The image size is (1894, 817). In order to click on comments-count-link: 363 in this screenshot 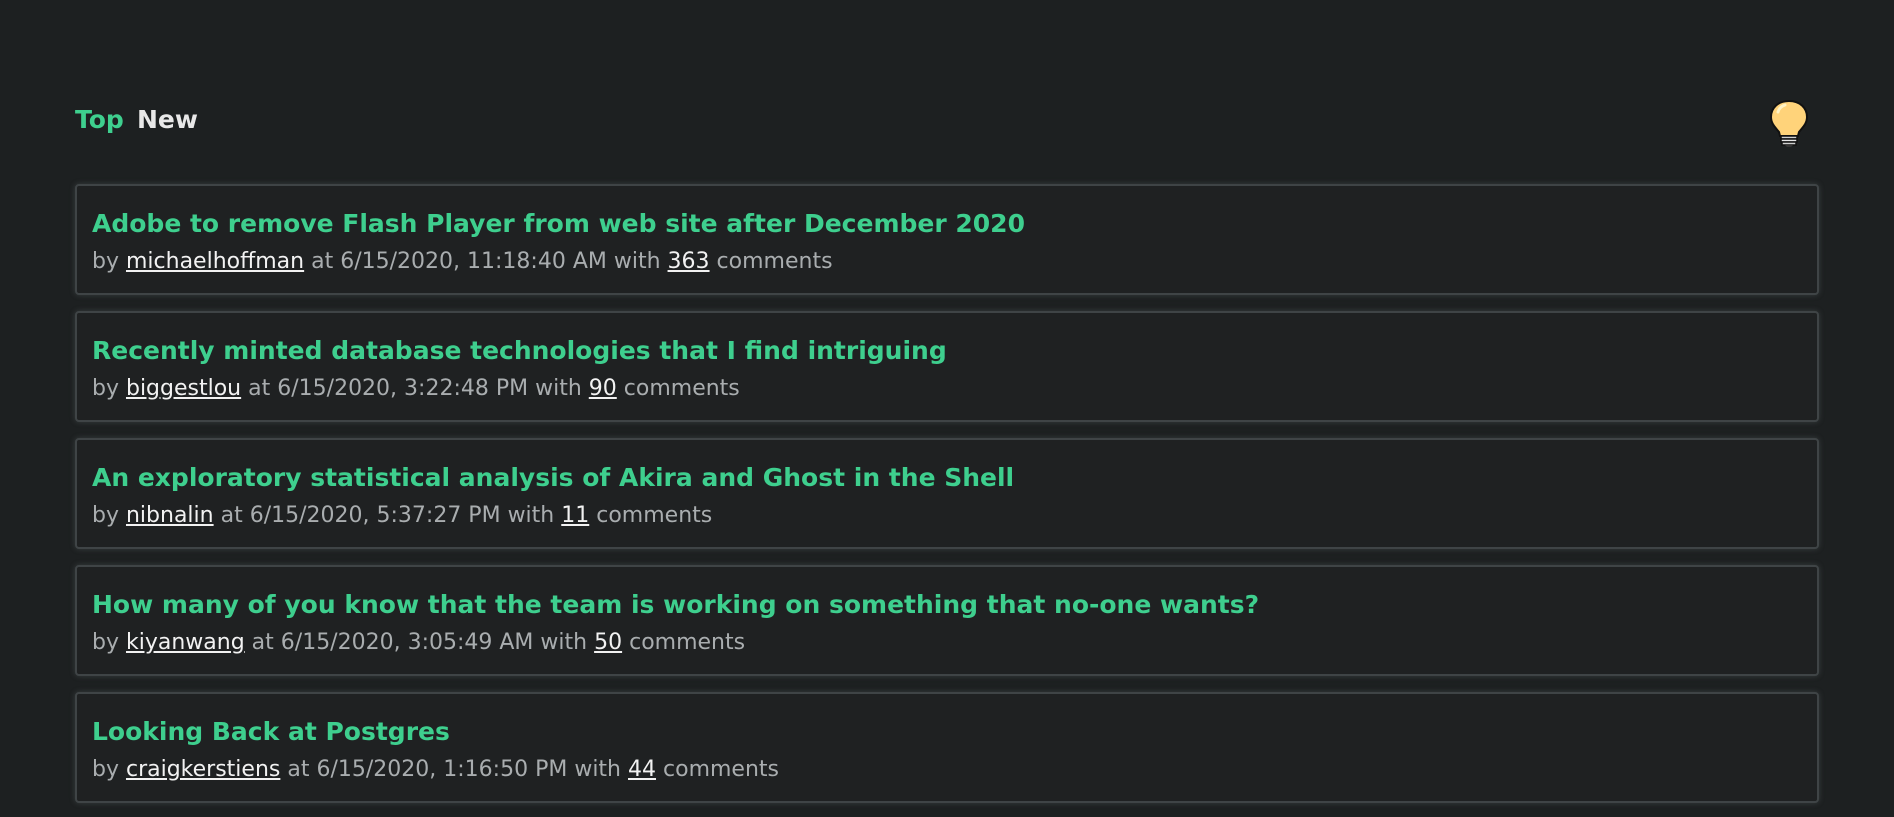, I will do `click(689, 261)`.